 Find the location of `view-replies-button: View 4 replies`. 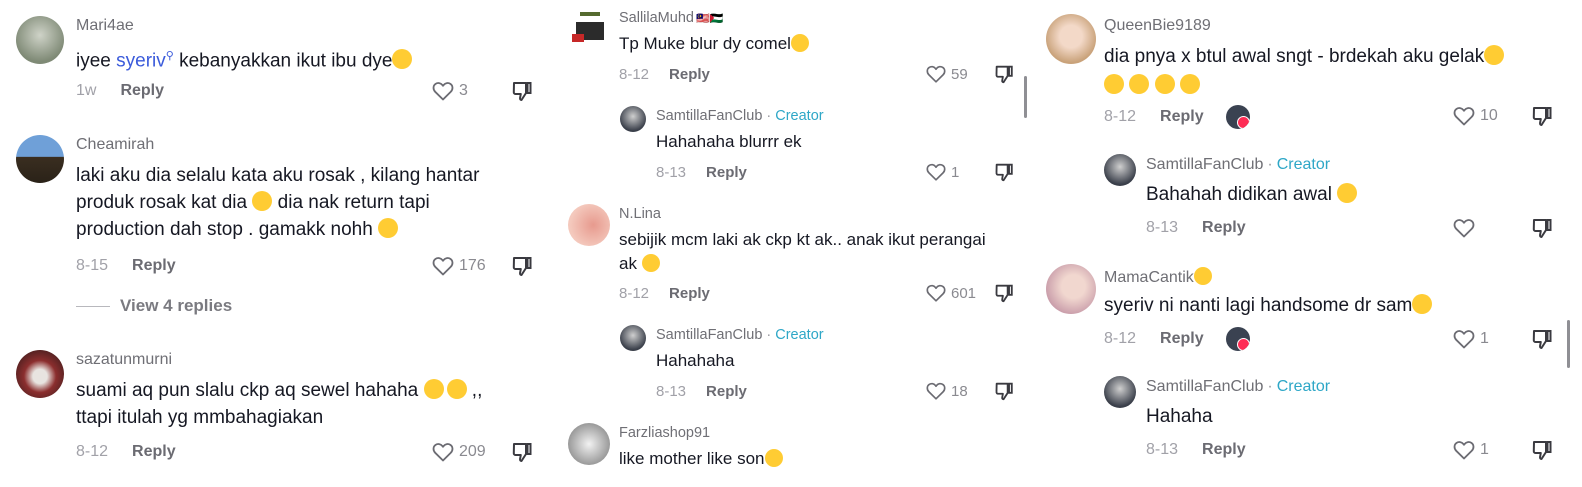

view-replies-button: View 4 replies is located at coordinates (154, 306).